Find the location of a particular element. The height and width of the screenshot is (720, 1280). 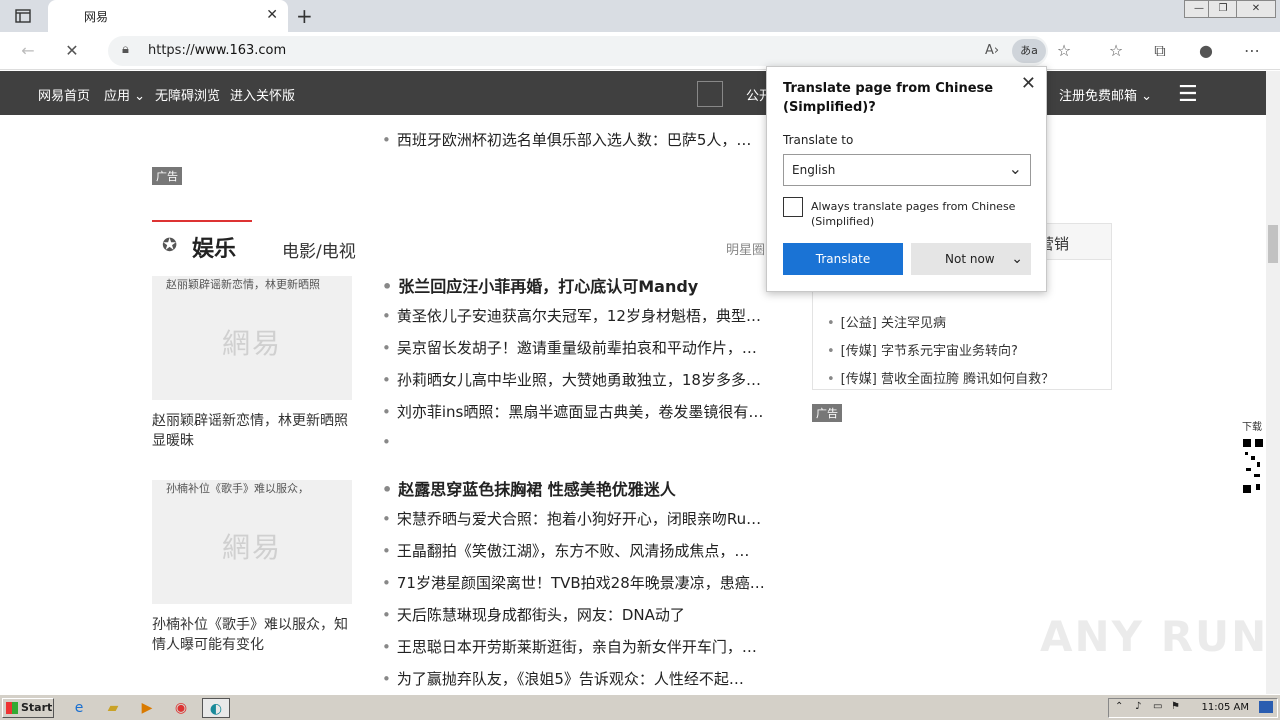

nav-home-link: 网易首页 is located at coordinates (64, 94).